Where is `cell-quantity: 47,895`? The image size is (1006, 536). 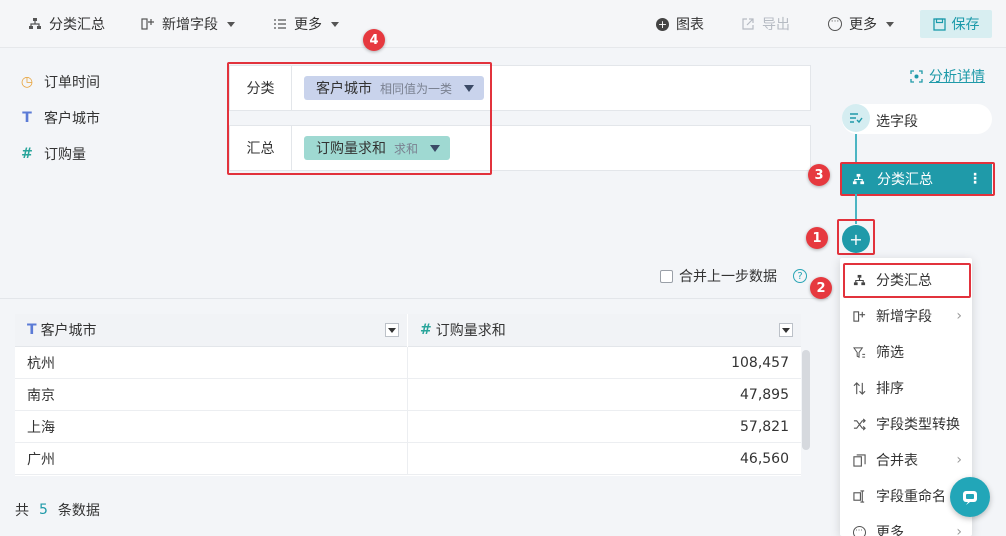
cell-quantity: 47,895 is located at coordinates (764, 395).